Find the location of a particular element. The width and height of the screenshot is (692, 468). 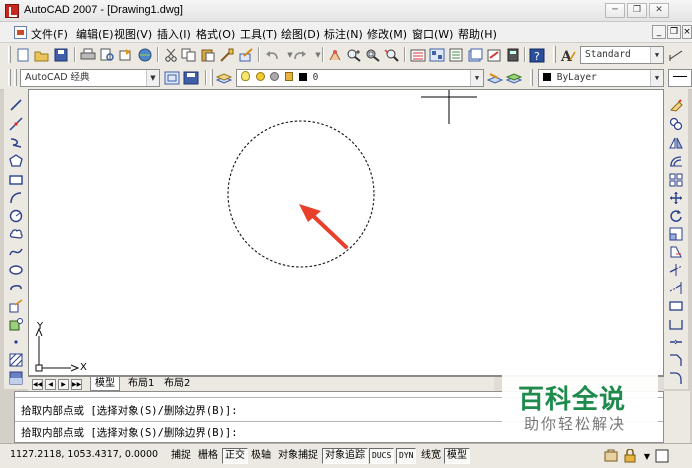

first-tab-button: ◀◀ is located at coordinates (37, 384).